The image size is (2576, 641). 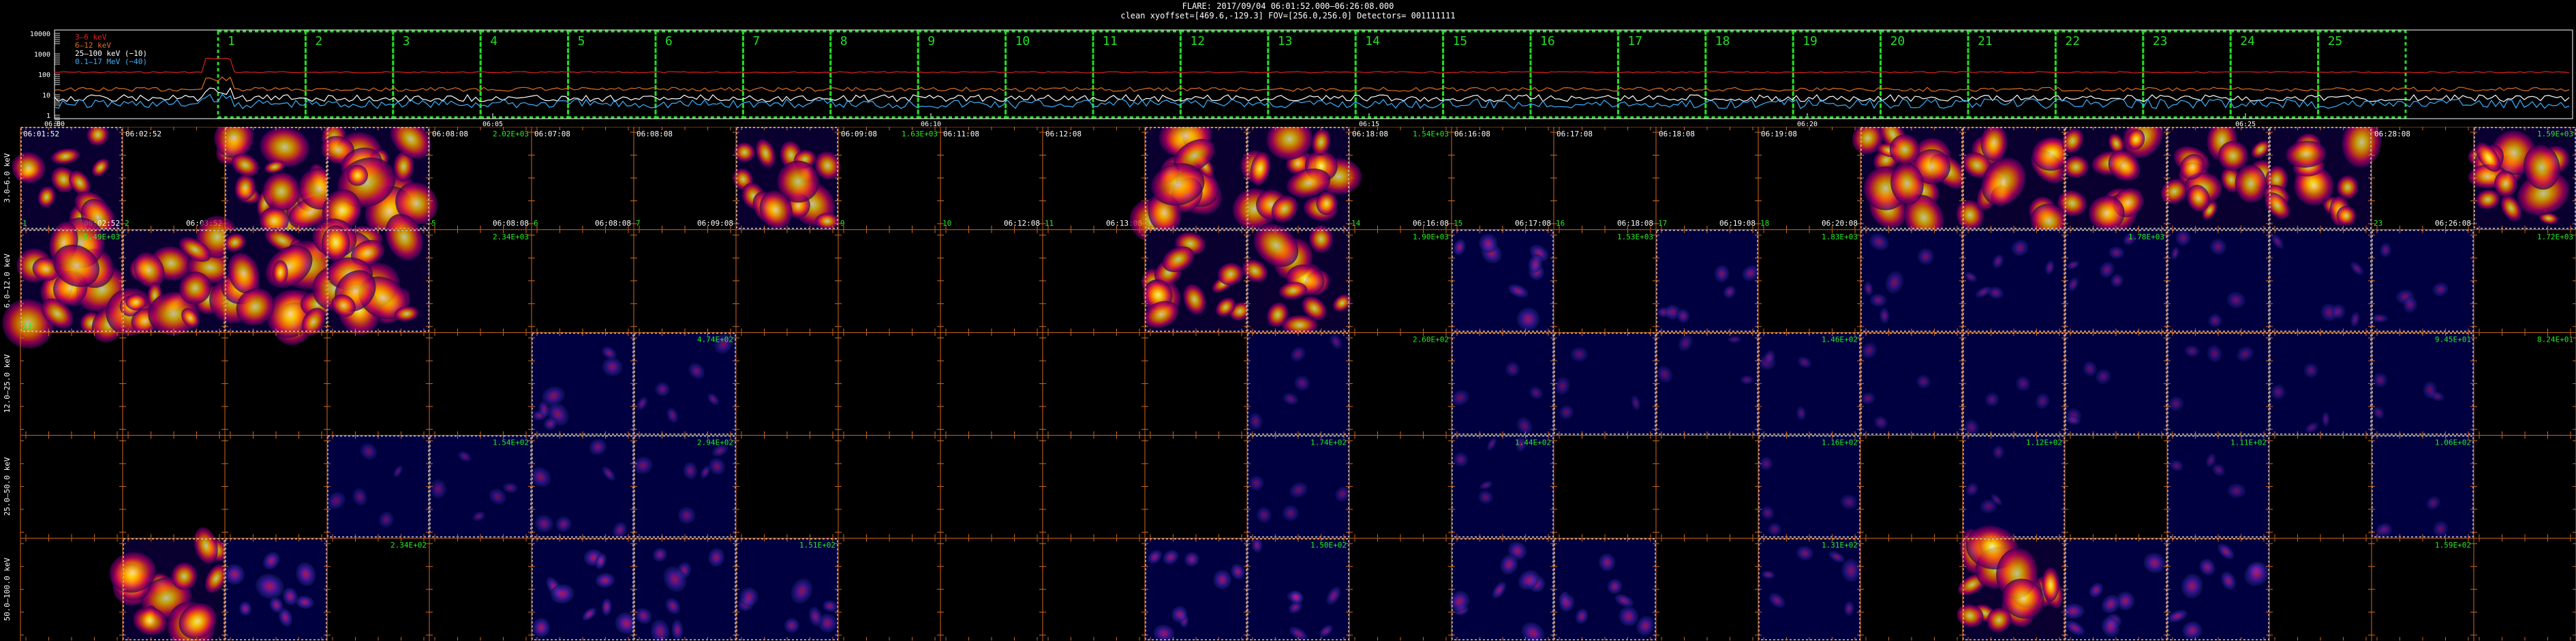 What do you see at coordinates (1662, 224) in the screenshot?
I see `cell-index: 17` at bounding box center [1662, 224].